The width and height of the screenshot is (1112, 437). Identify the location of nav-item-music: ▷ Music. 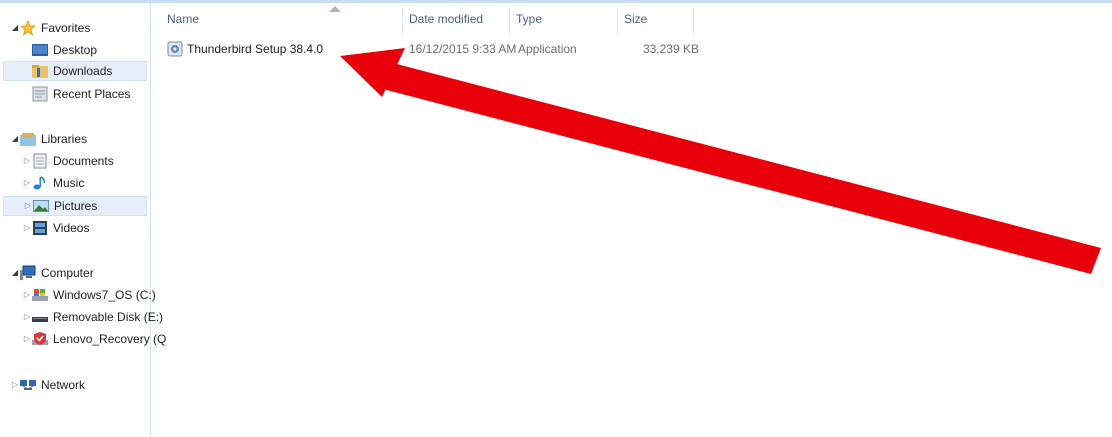
(53, 183).